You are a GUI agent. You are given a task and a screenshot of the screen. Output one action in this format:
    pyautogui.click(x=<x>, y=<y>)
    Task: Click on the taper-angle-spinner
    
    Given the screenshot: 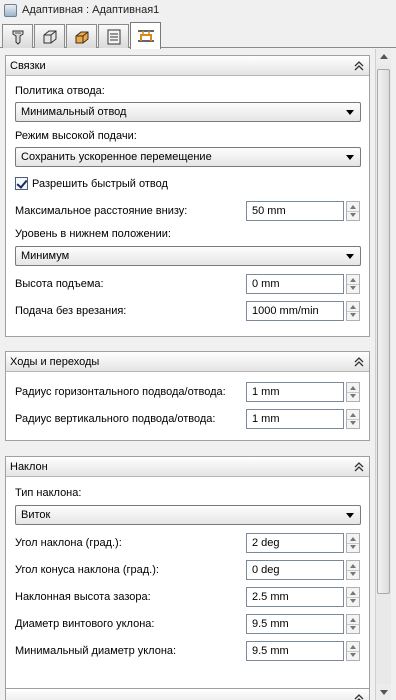 What is the action you would take?
    pyautogui.click(x=353, y=570)
    